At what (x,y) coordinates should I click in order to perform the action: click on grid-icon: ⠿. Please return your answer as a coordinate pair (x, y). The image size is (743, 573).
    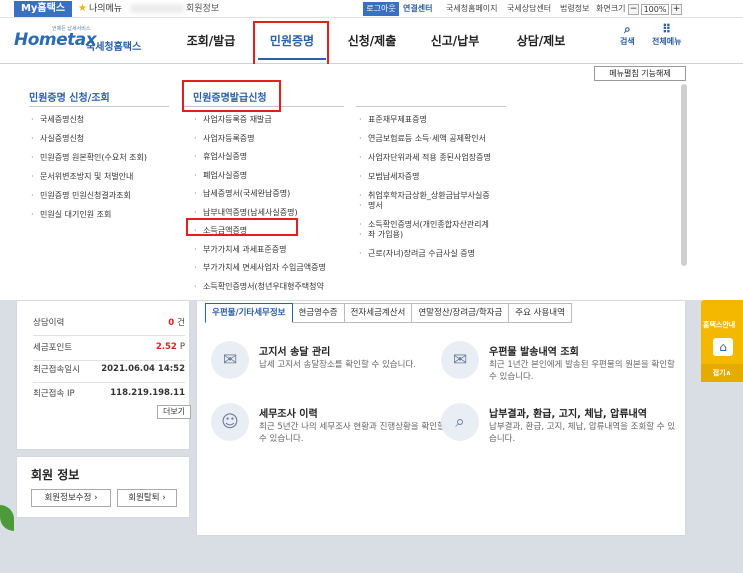
    Looking at the image, I should click on (667, 29).